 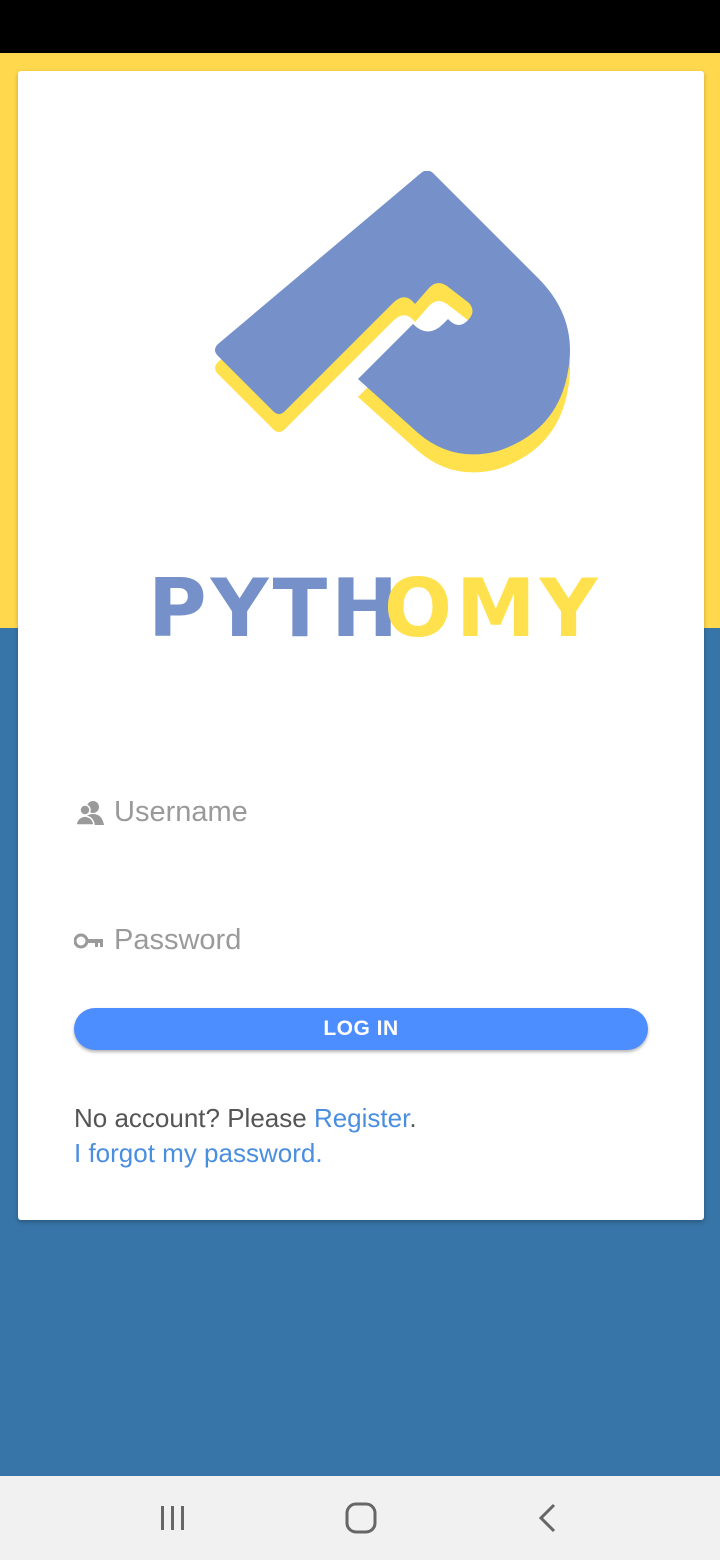 I want to click on forgot-password-link: I forgot my password., so click(x=198, y=1153).